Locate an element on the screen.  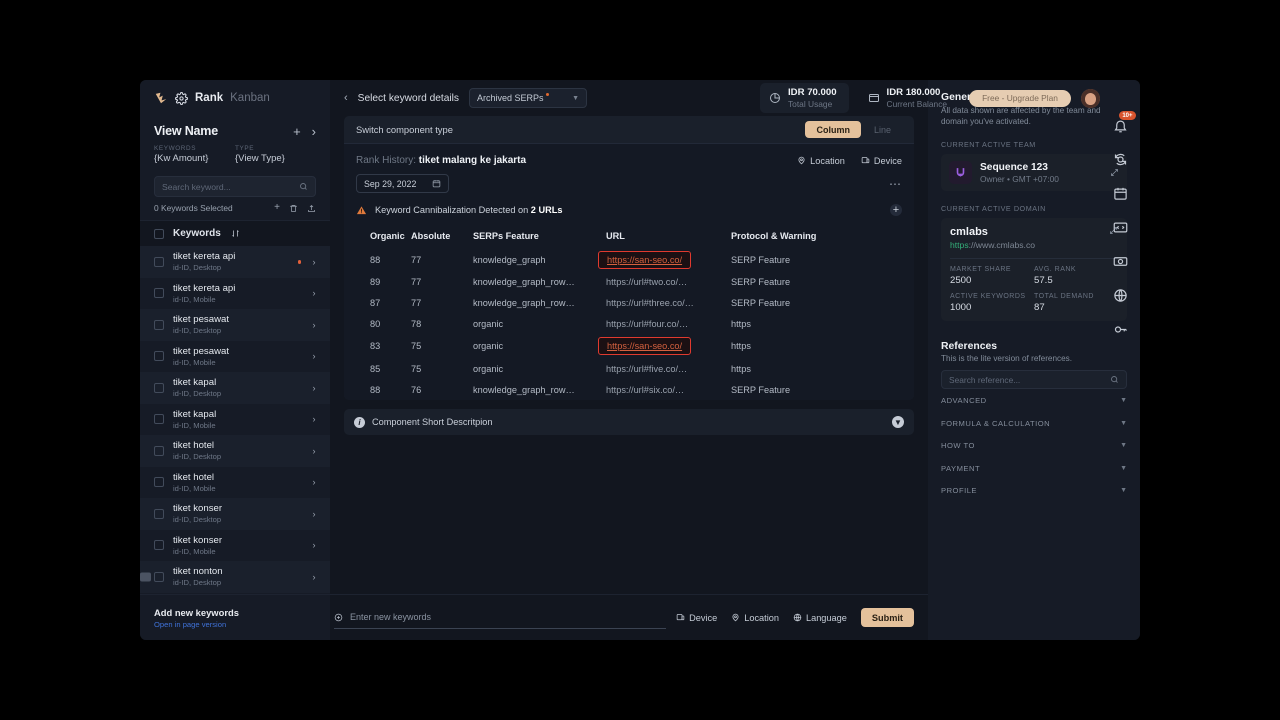
table-row: 83 75 organic https://san-seo.co/https is located at coordinates (629, 346).